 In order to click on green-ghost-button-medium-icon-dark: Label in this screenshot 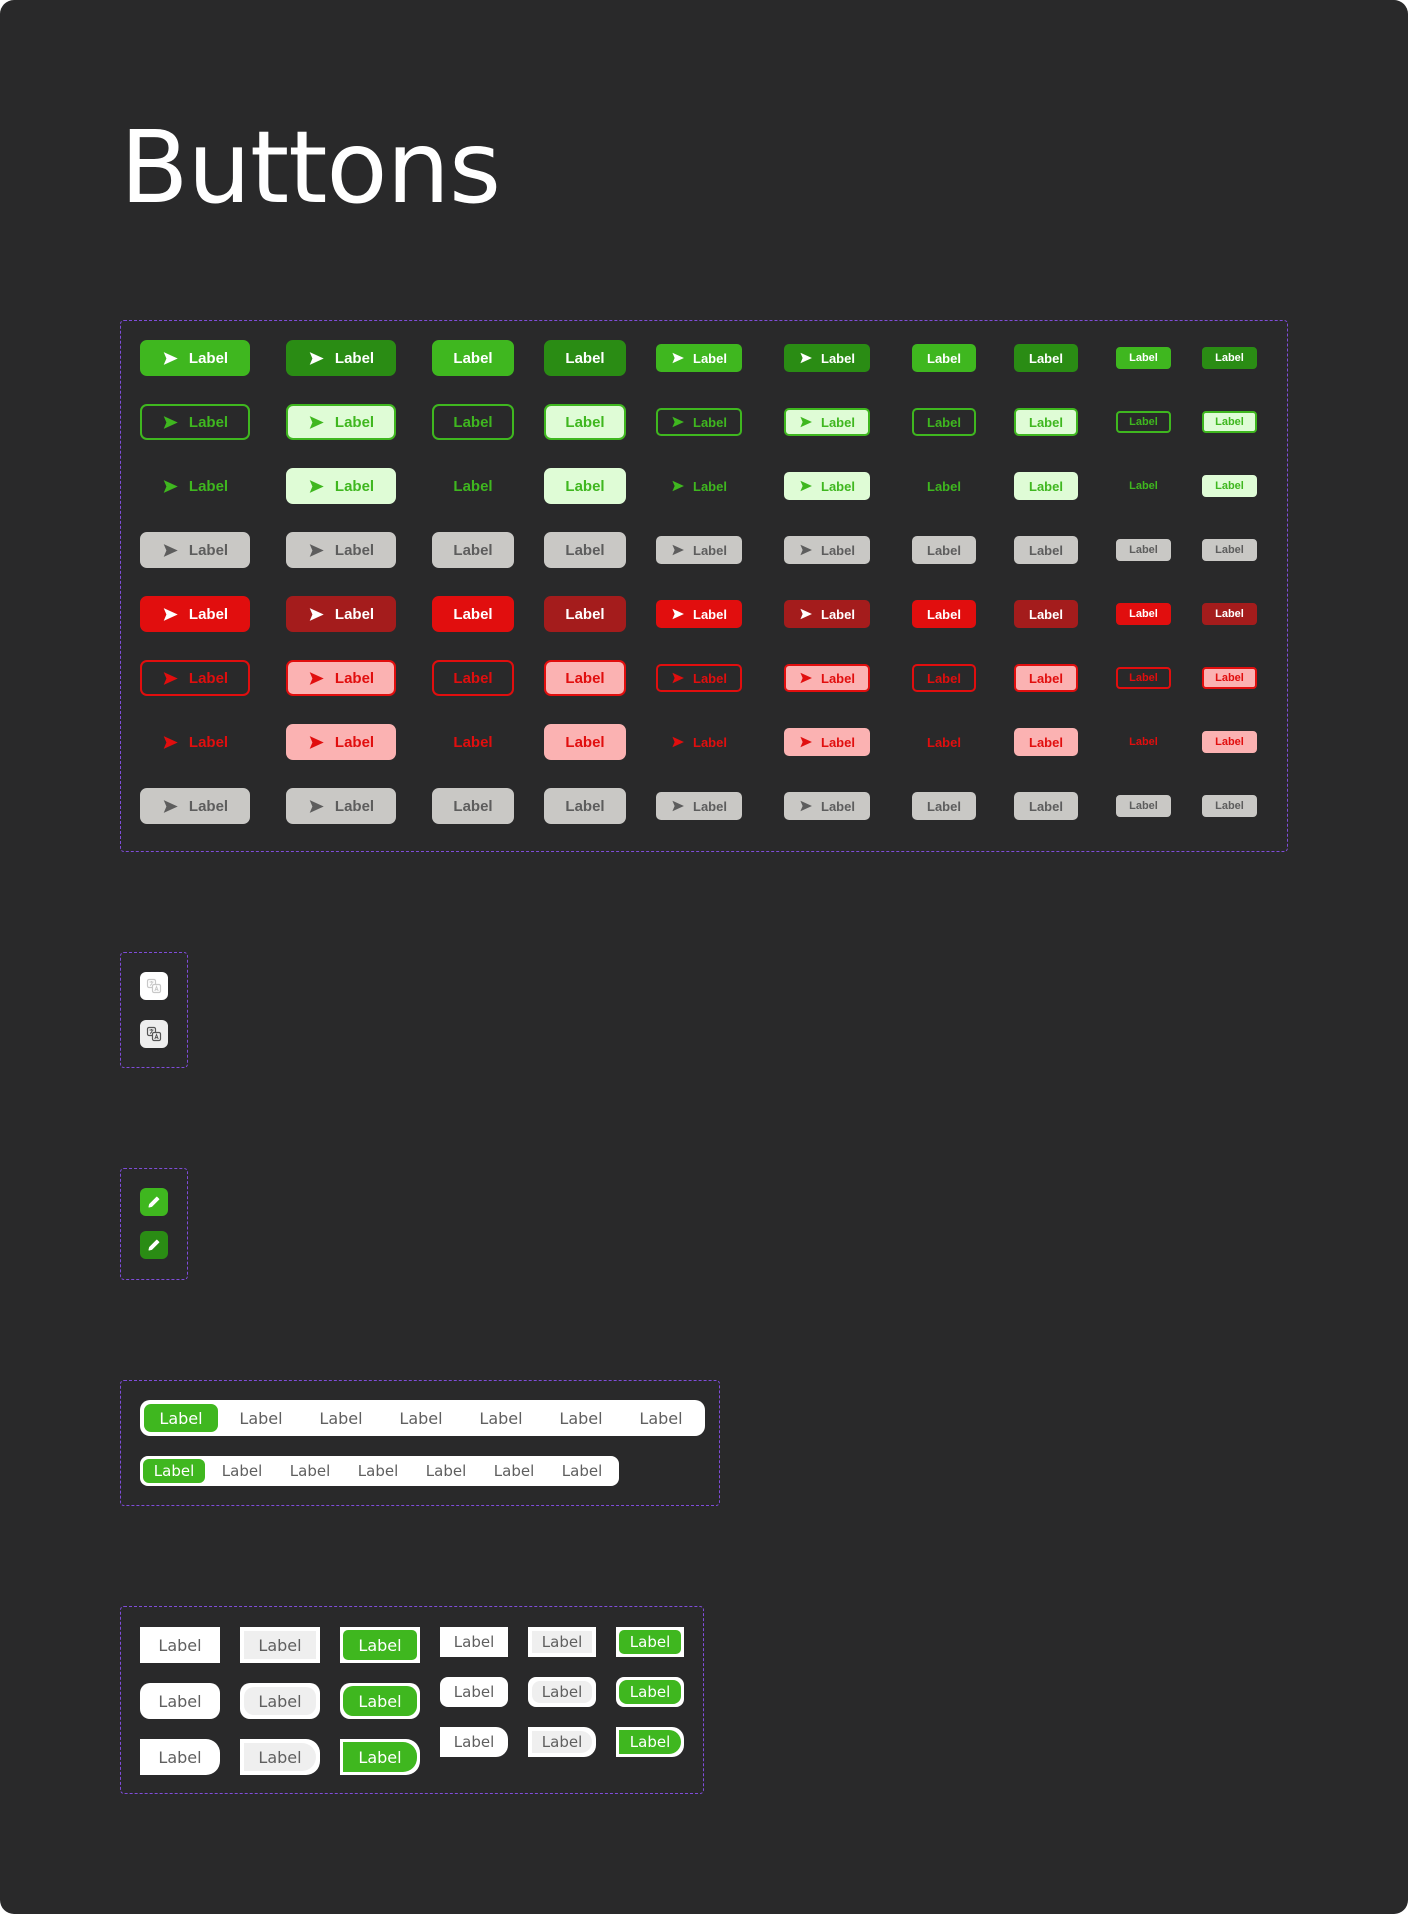, I will do `click(827, 486)`.